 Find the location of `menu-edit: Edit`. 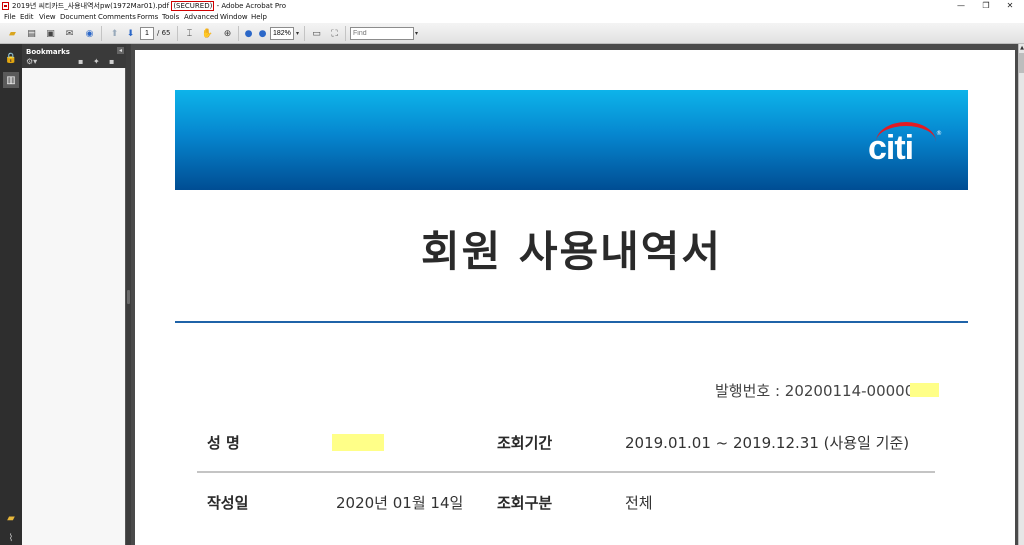

menu-edit: Edit is located at coordinates (27, 17).